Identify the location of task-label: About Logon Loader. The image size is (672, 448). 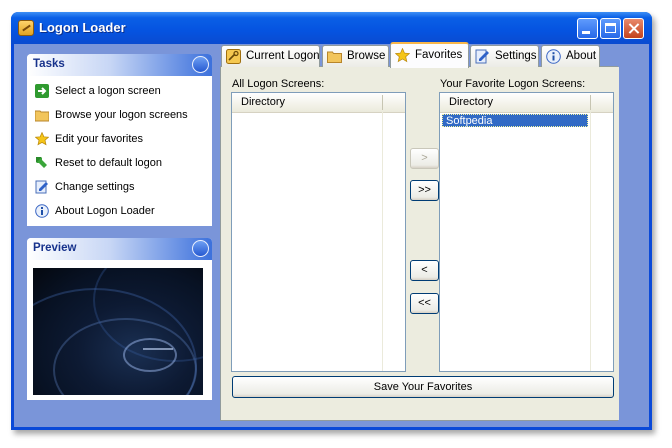
(105, 211).